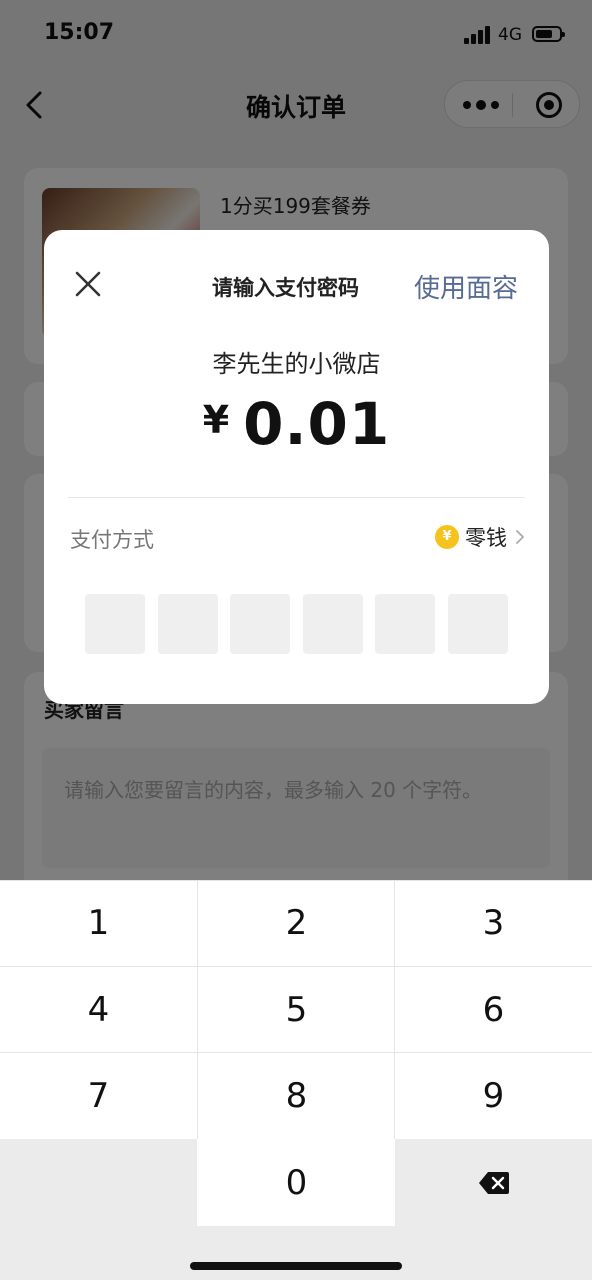 The width and height of the screenshot is (592, 1280). I want to click on amount-row: ¥0.01, so click(296, 424).